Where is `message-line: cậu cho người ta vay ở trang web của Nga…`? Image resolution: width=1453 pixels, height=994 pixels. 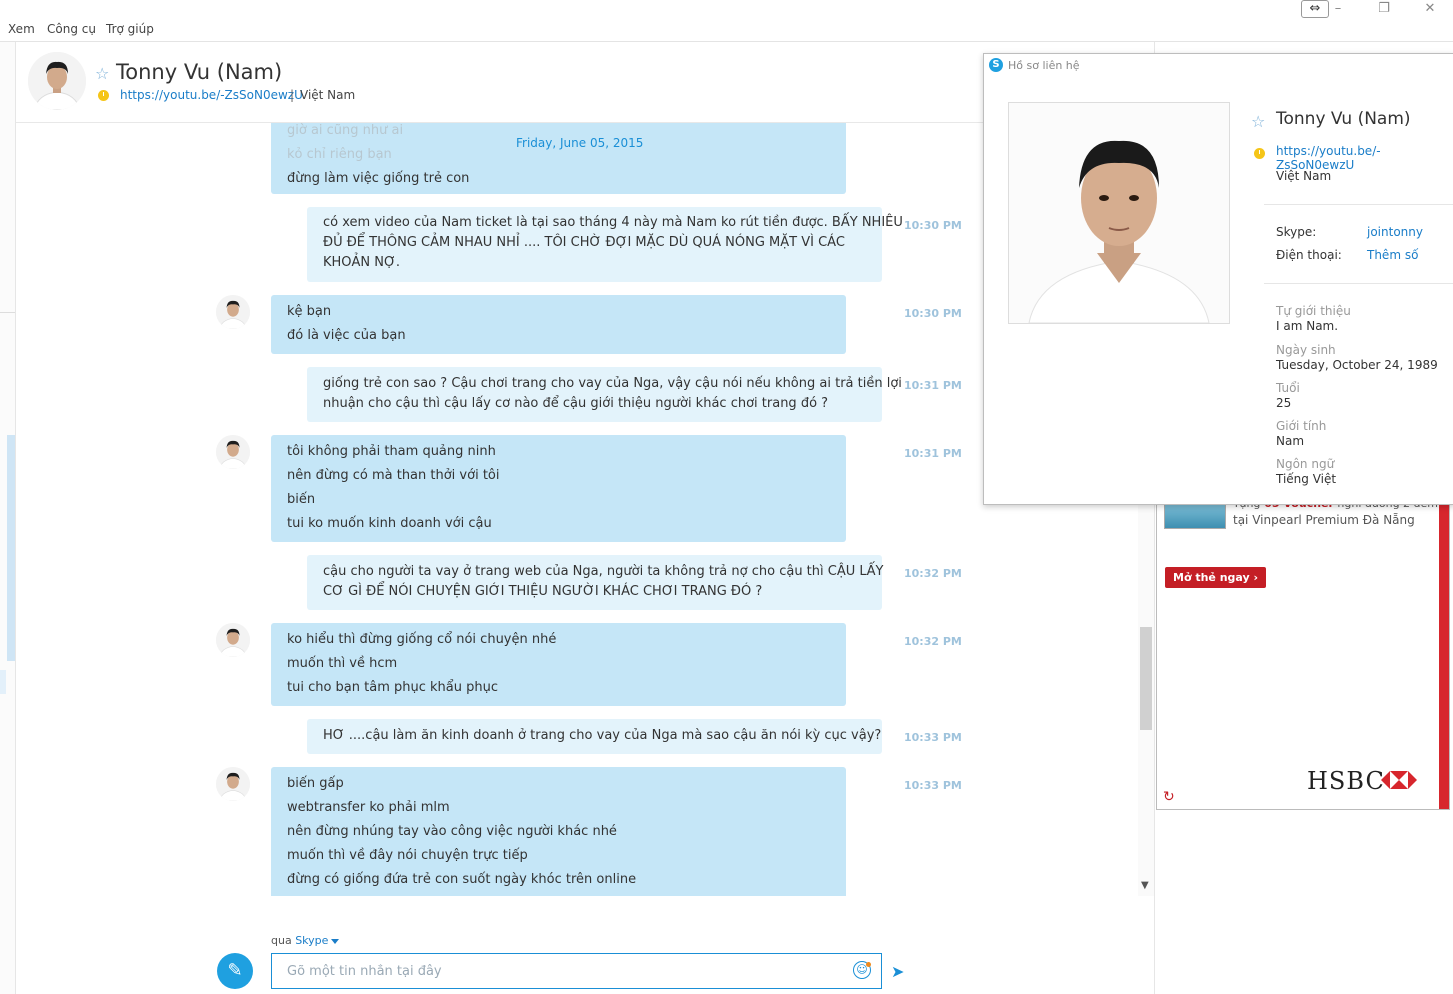
message-line: cậu cho người ta vay ở trang web của Nga… is located at coordinates (603, 571).